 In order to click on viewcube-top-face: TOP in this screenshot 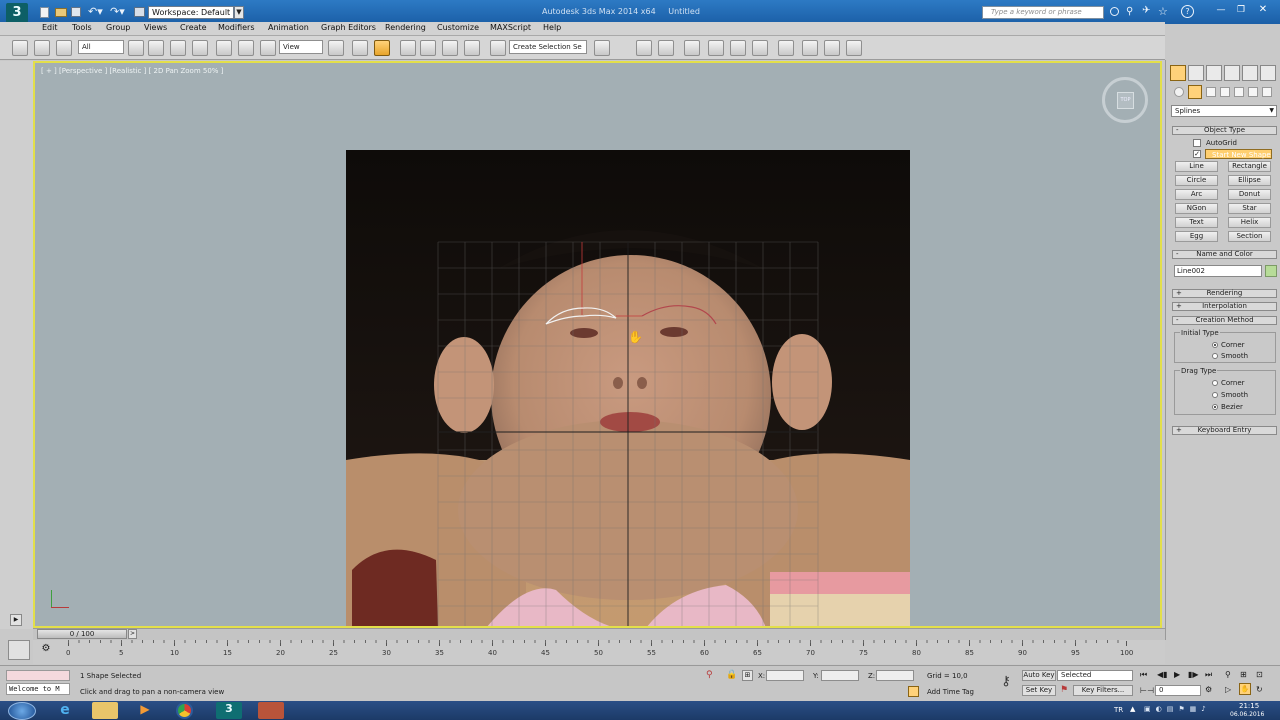, I will do `click(1125, 100)`.